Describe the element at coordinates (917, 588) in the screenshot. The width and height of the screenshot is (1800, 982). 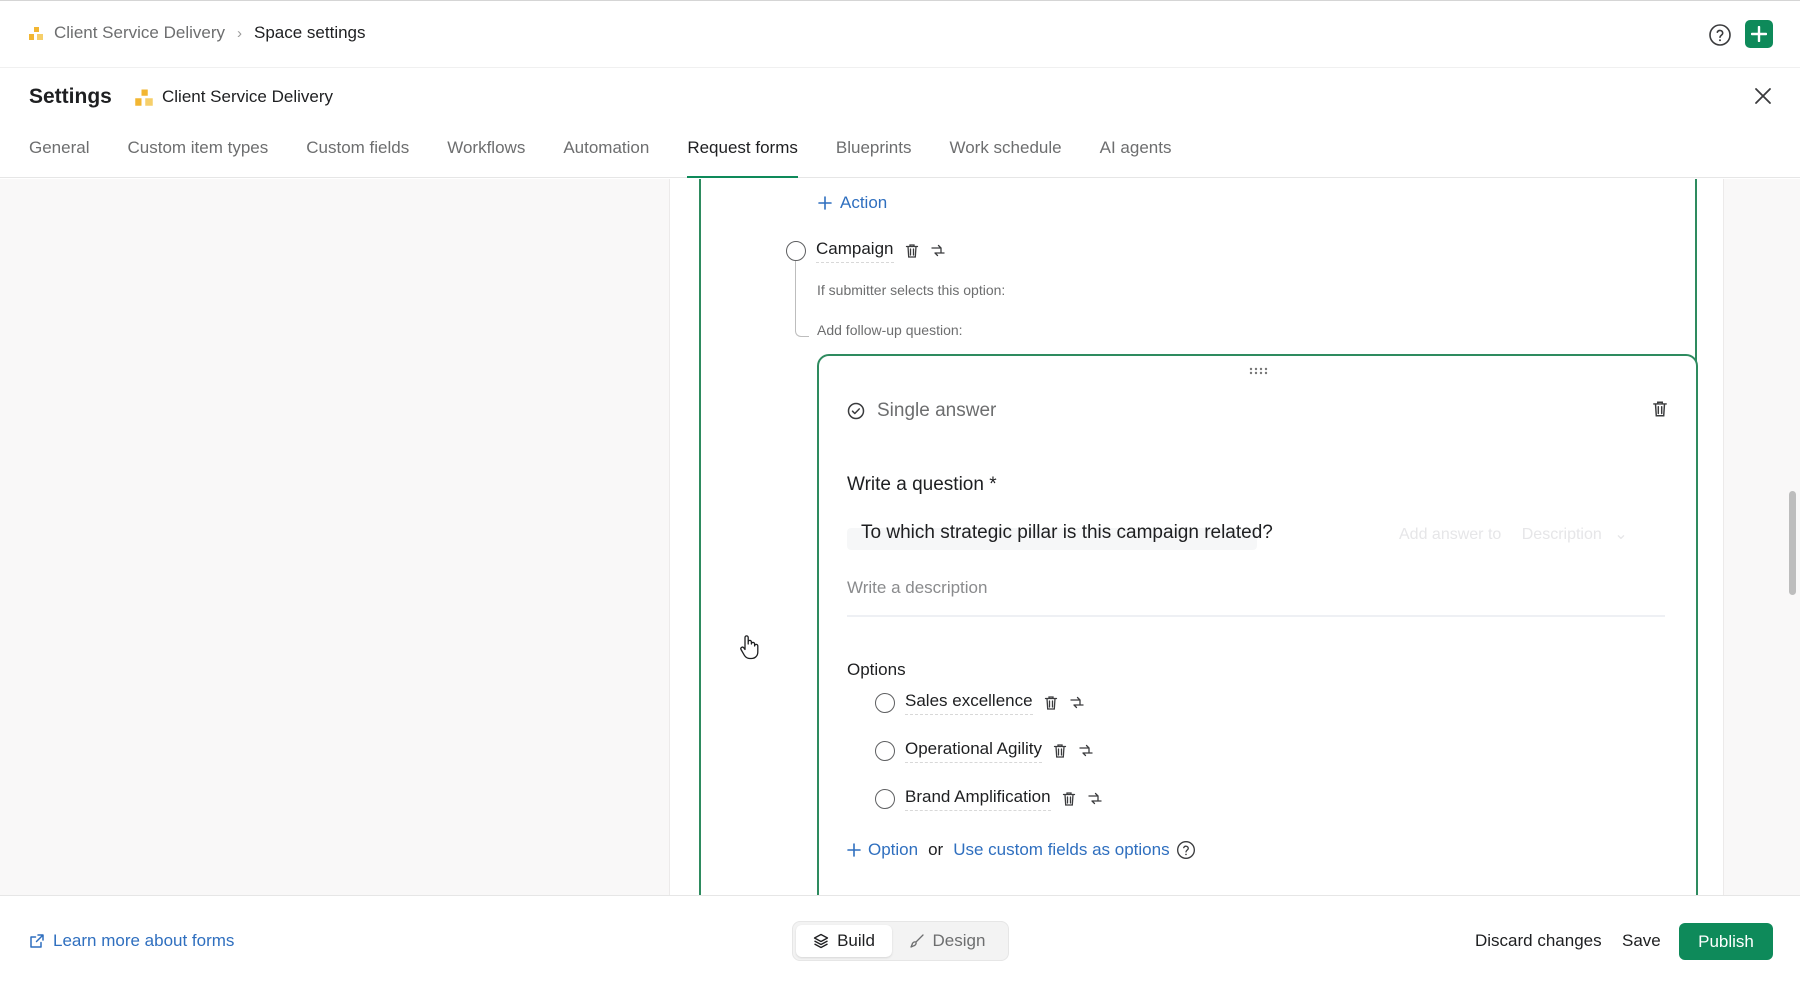
I see `description-input: Write a description` at that location.